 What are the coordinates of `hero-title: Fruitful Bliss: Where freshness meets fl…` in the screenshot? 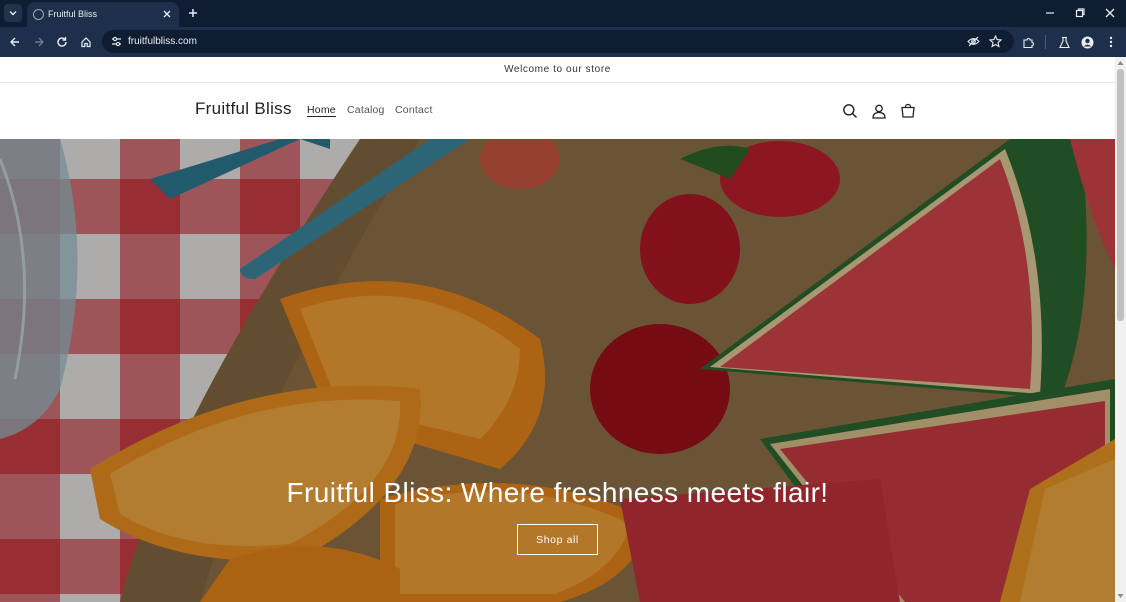 It's located at (557, 492).